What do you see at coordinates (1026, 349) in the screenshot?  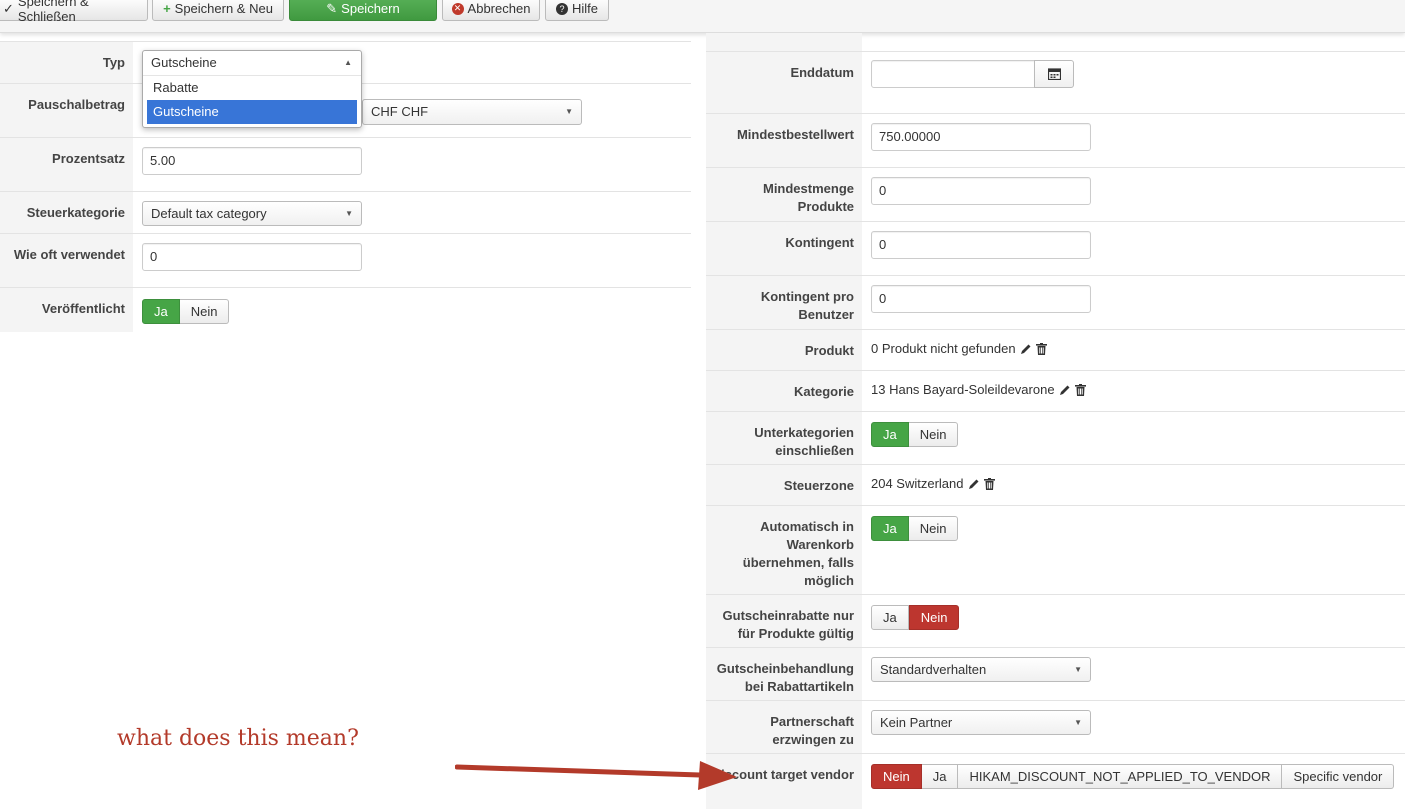 I see `edit-produkt-icon` at bounding box center [1026, 349].